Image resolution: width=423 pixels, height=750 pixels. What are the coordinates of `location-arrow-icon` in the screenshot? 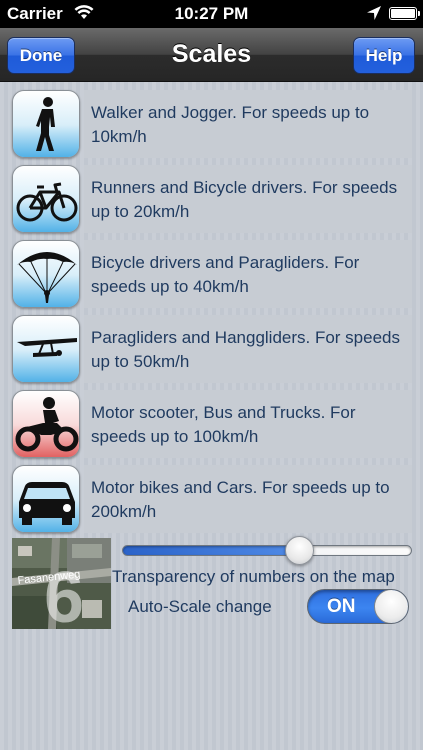 It's located at (374, 15).